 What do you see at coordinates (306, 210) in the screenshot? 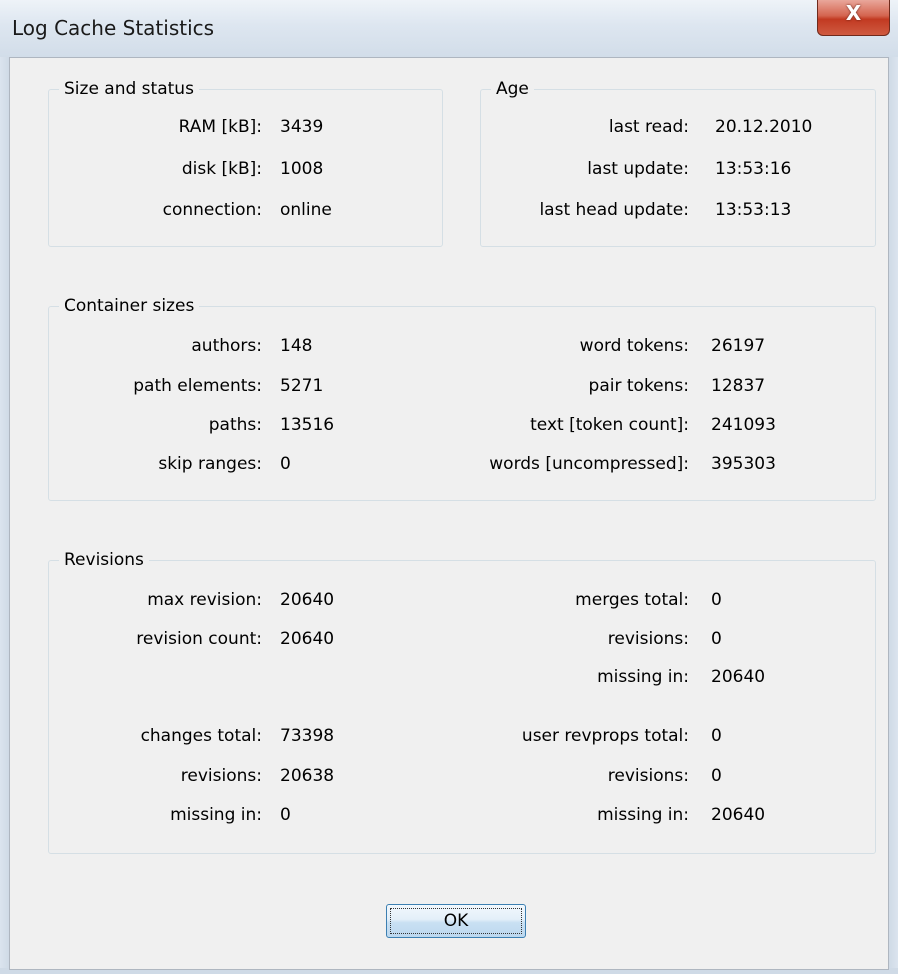
I see `connection-value: online` at bounding box center [306, 210].